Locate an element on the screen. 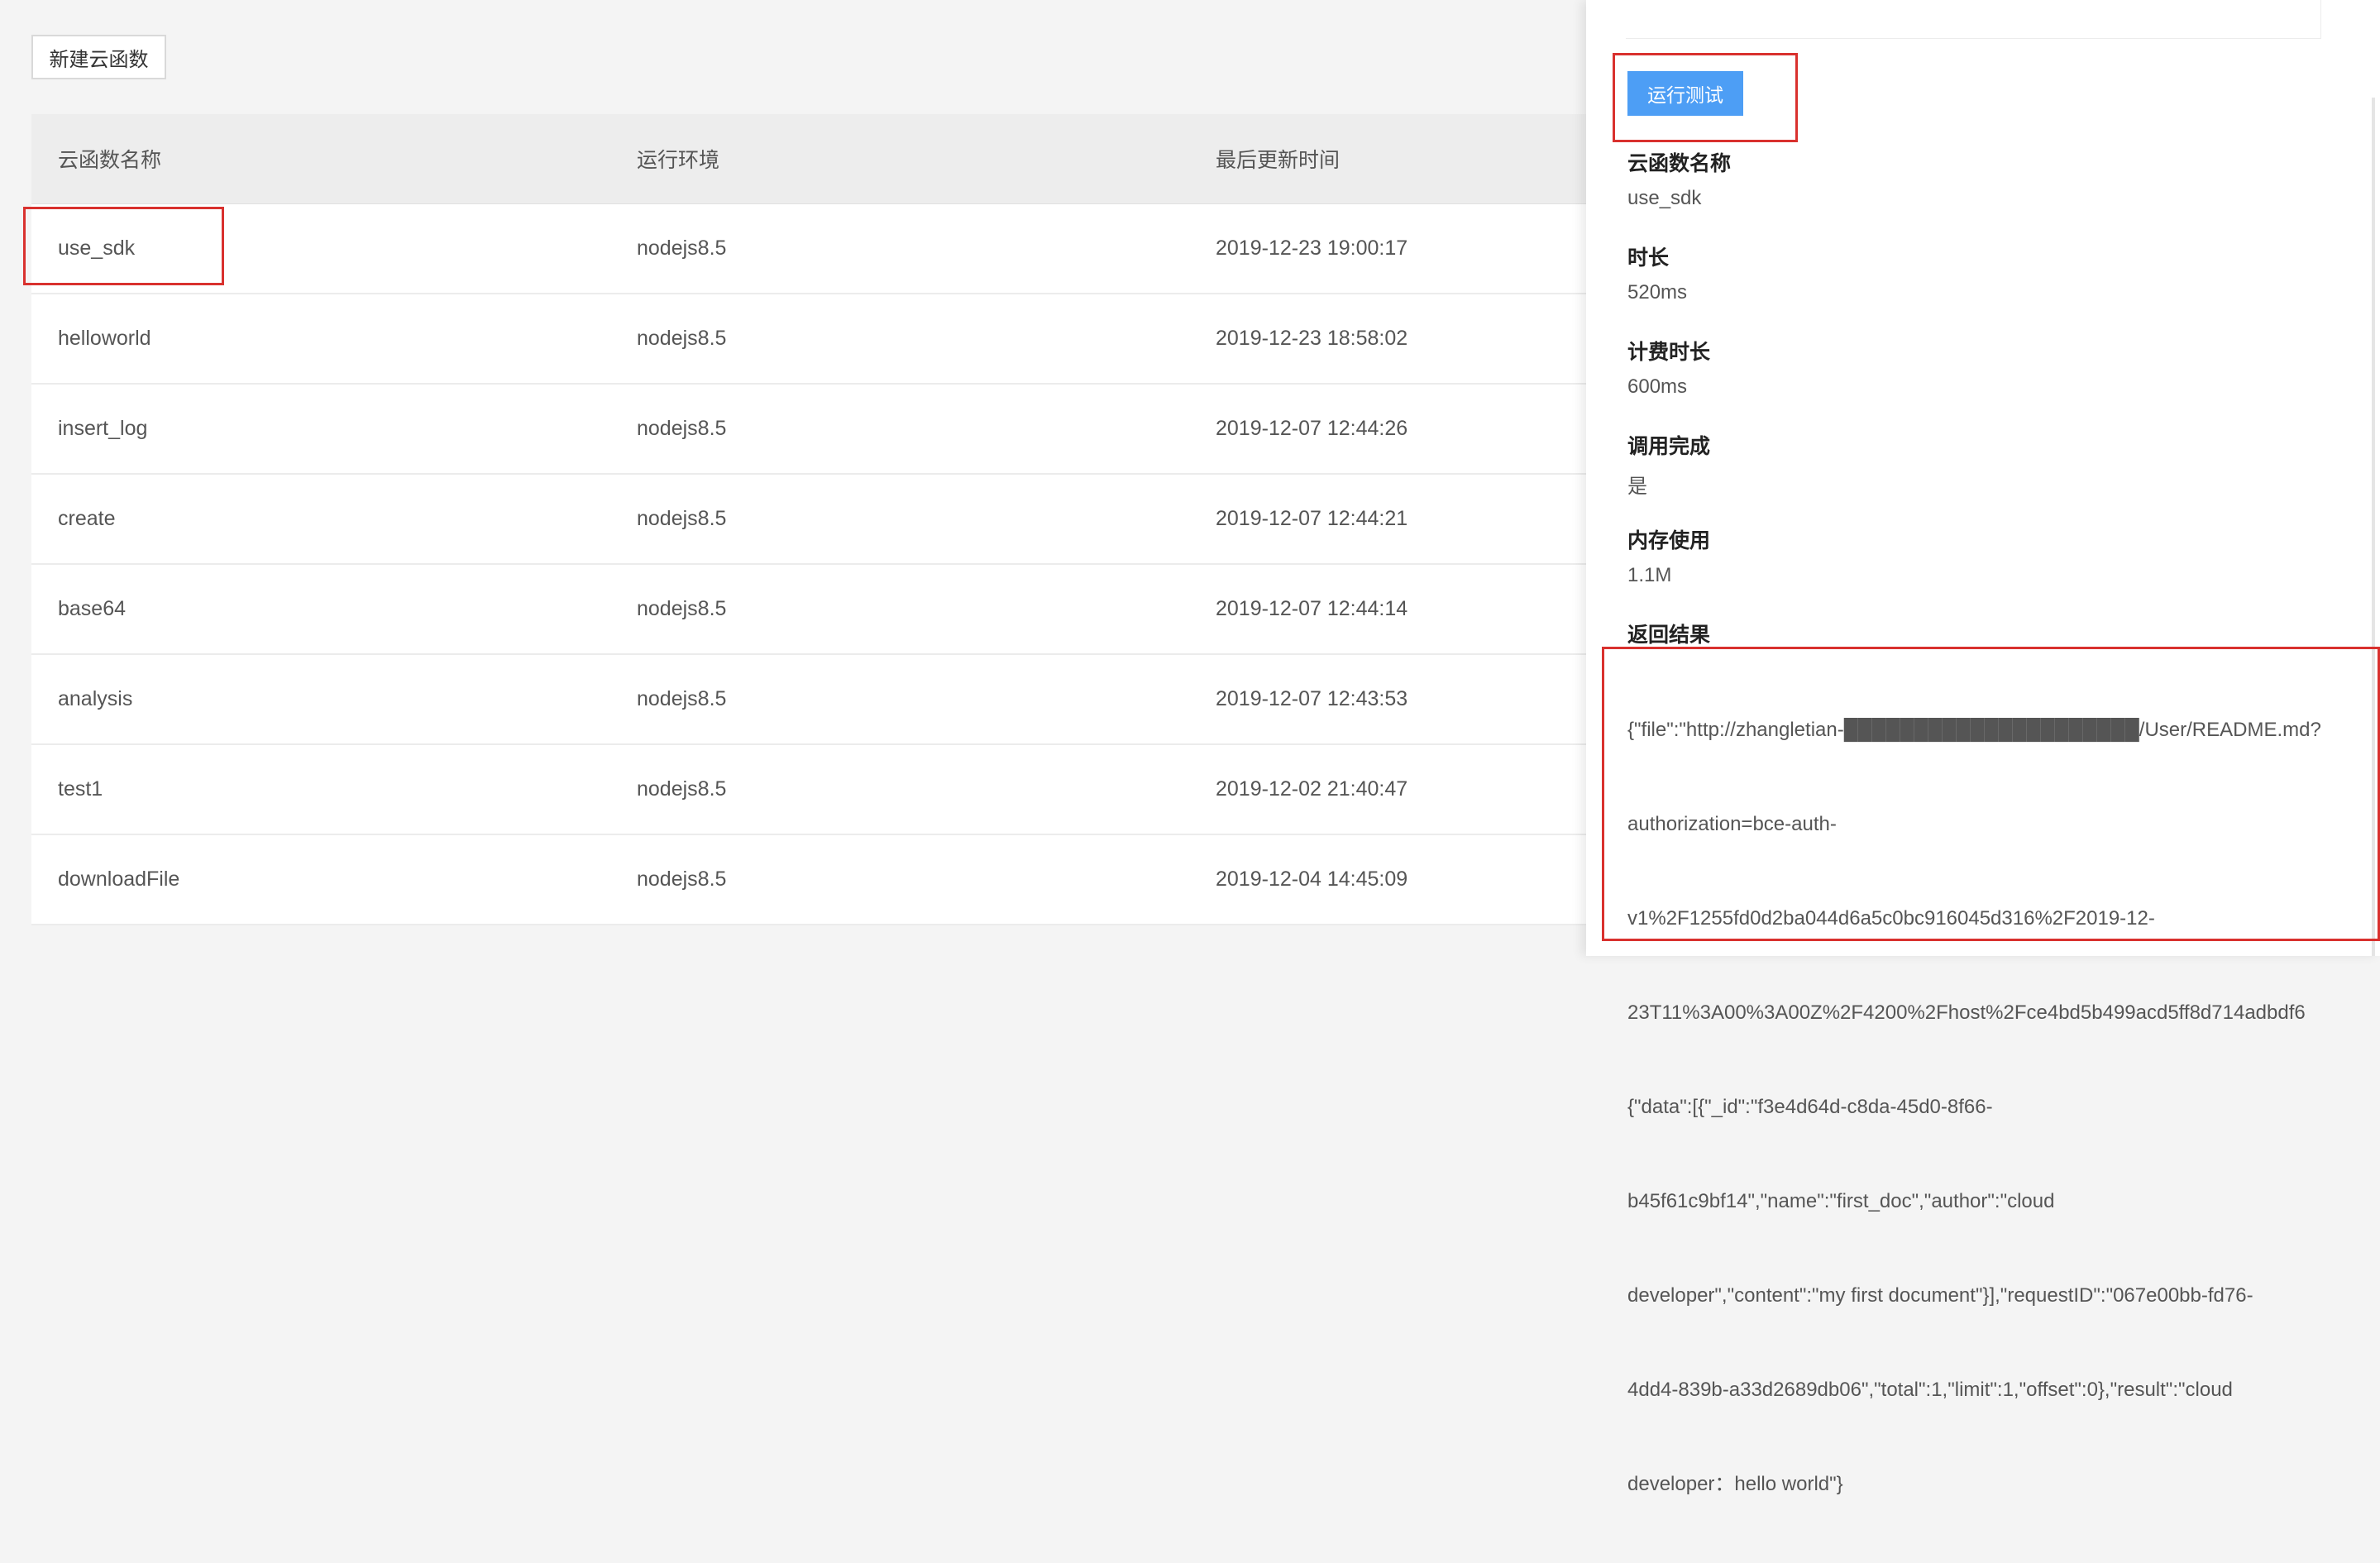  field-label: 内存使用 is located at coordinates (1669, 540).